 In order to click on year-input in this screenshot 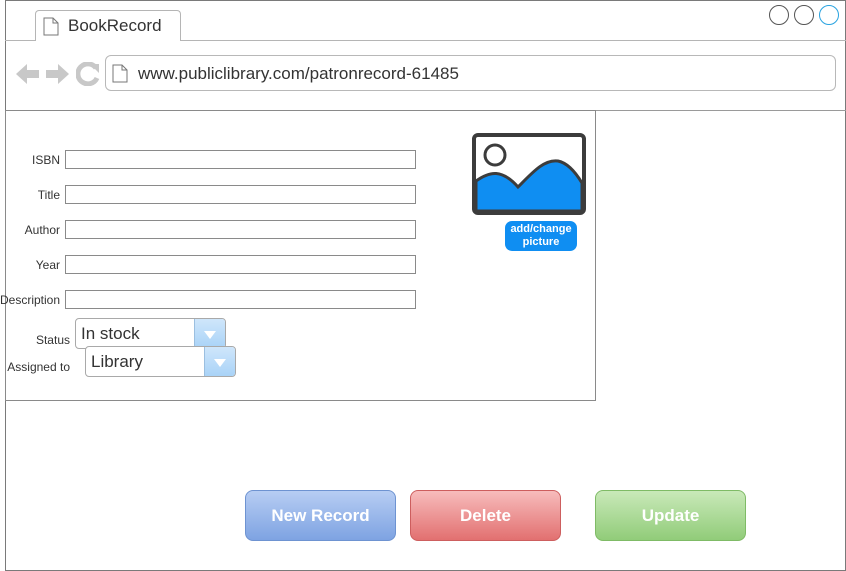, I will do `click(240, 264)`.